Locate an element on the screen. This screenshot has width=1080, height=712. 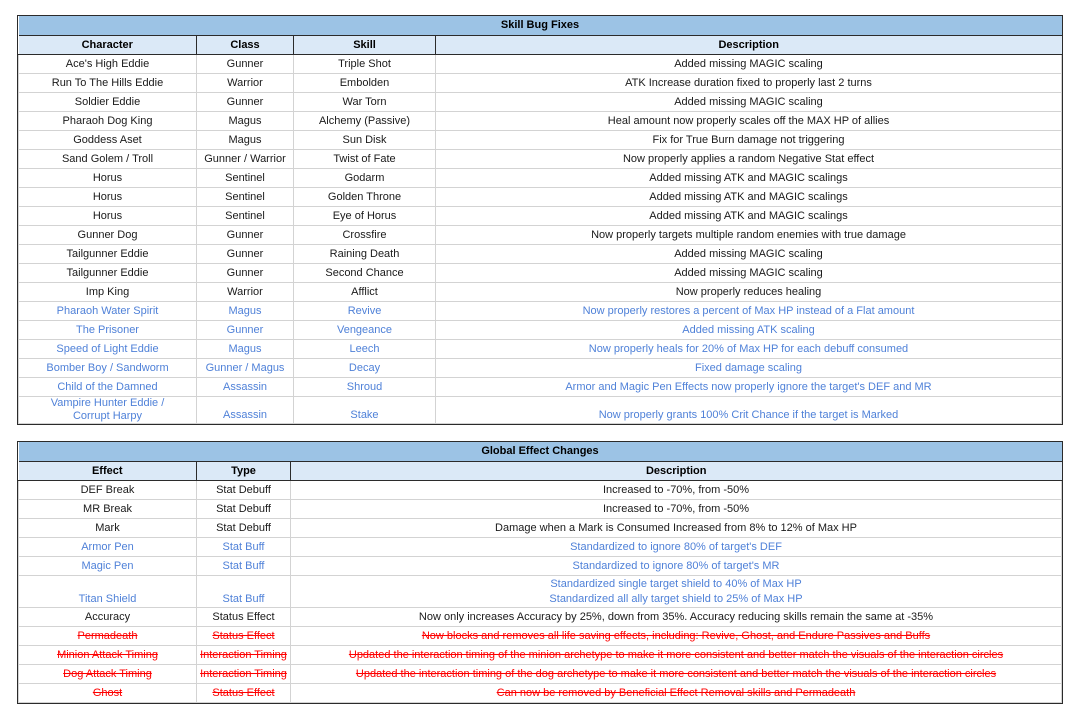
cell-description: Fix for True Burn damage not triggering is located at coordinates (748, 140).